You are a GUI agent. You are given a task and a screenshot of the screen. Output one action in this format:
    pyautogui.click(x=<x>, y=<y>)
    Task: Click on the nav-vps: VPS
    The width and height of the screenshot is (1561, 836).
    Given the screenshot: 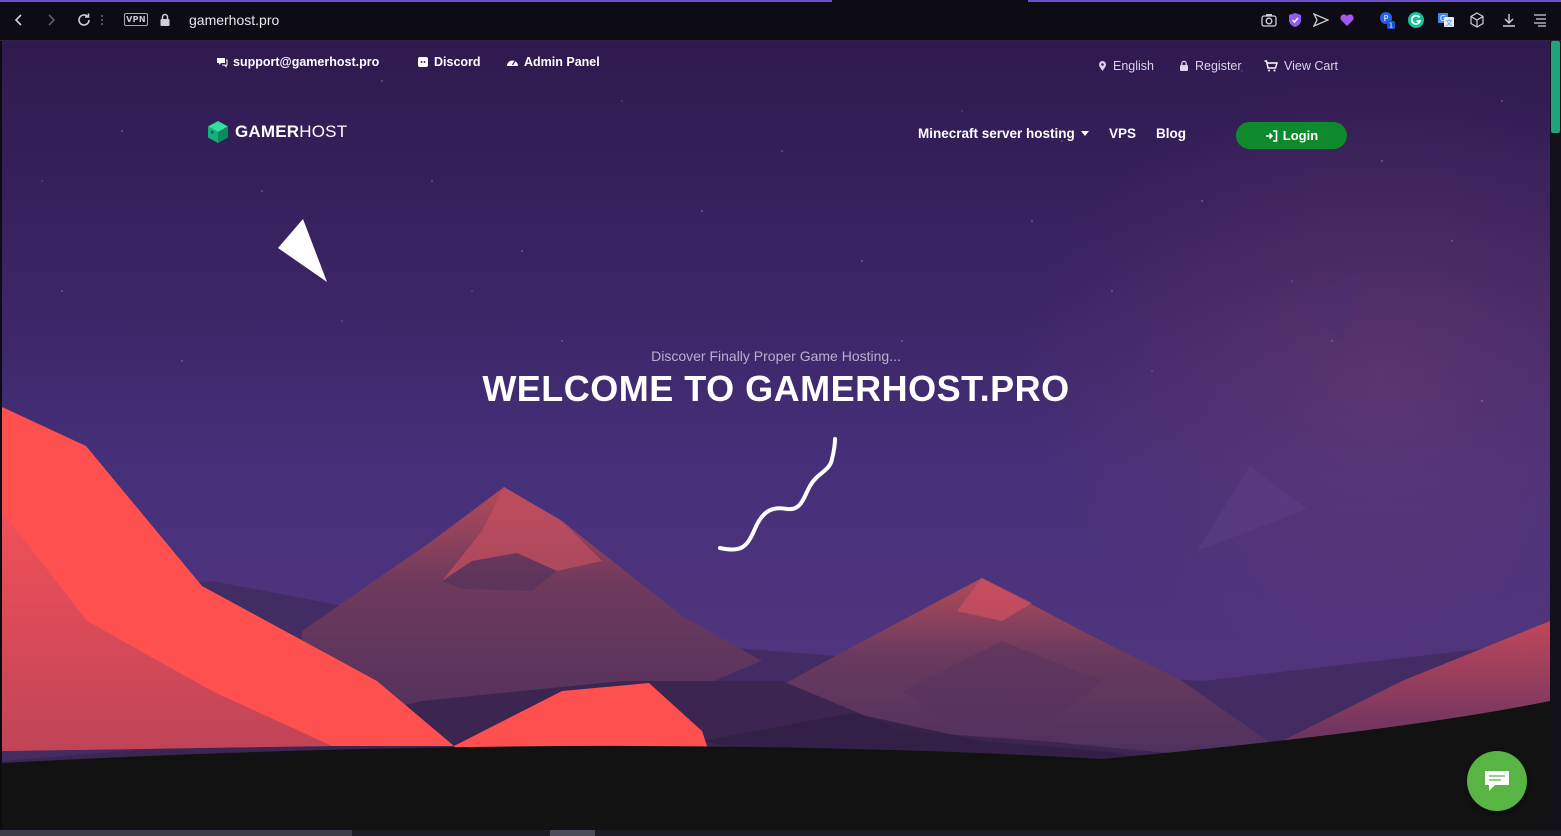 What is the action you would take?
    pyautogui.click(x=1122, y=133)
    